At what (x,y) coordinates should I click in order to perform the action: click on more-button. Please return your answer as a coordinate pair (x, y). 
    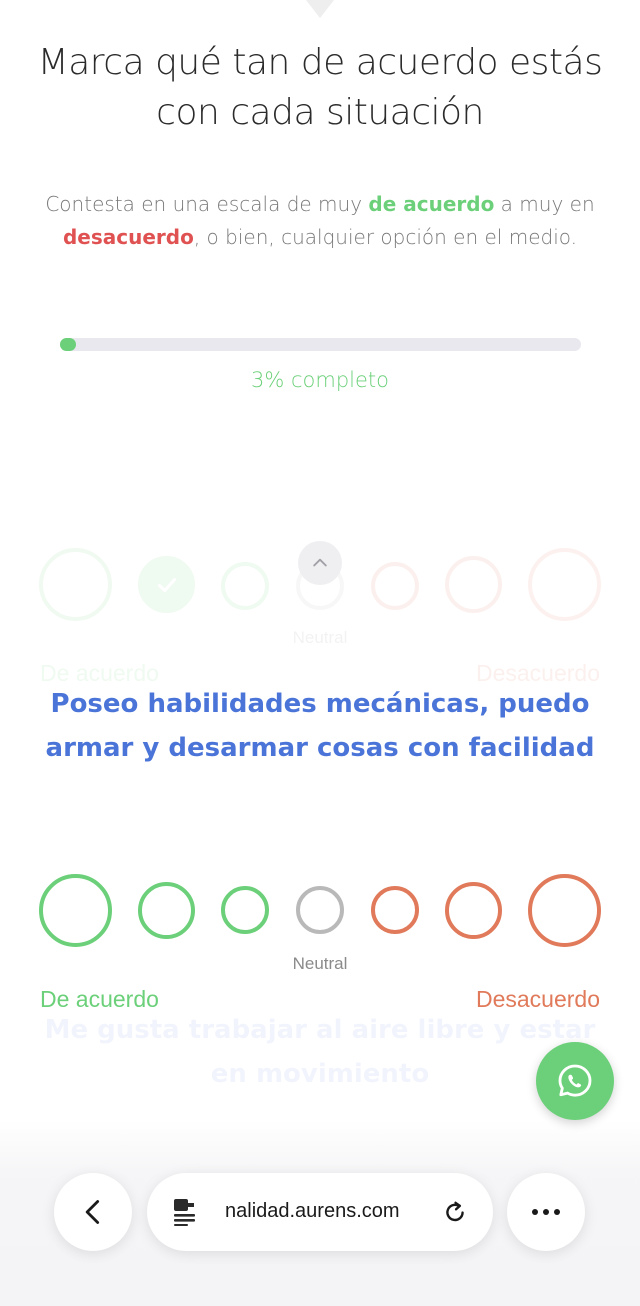
    Looking at the image, I should click on (546, 1212).